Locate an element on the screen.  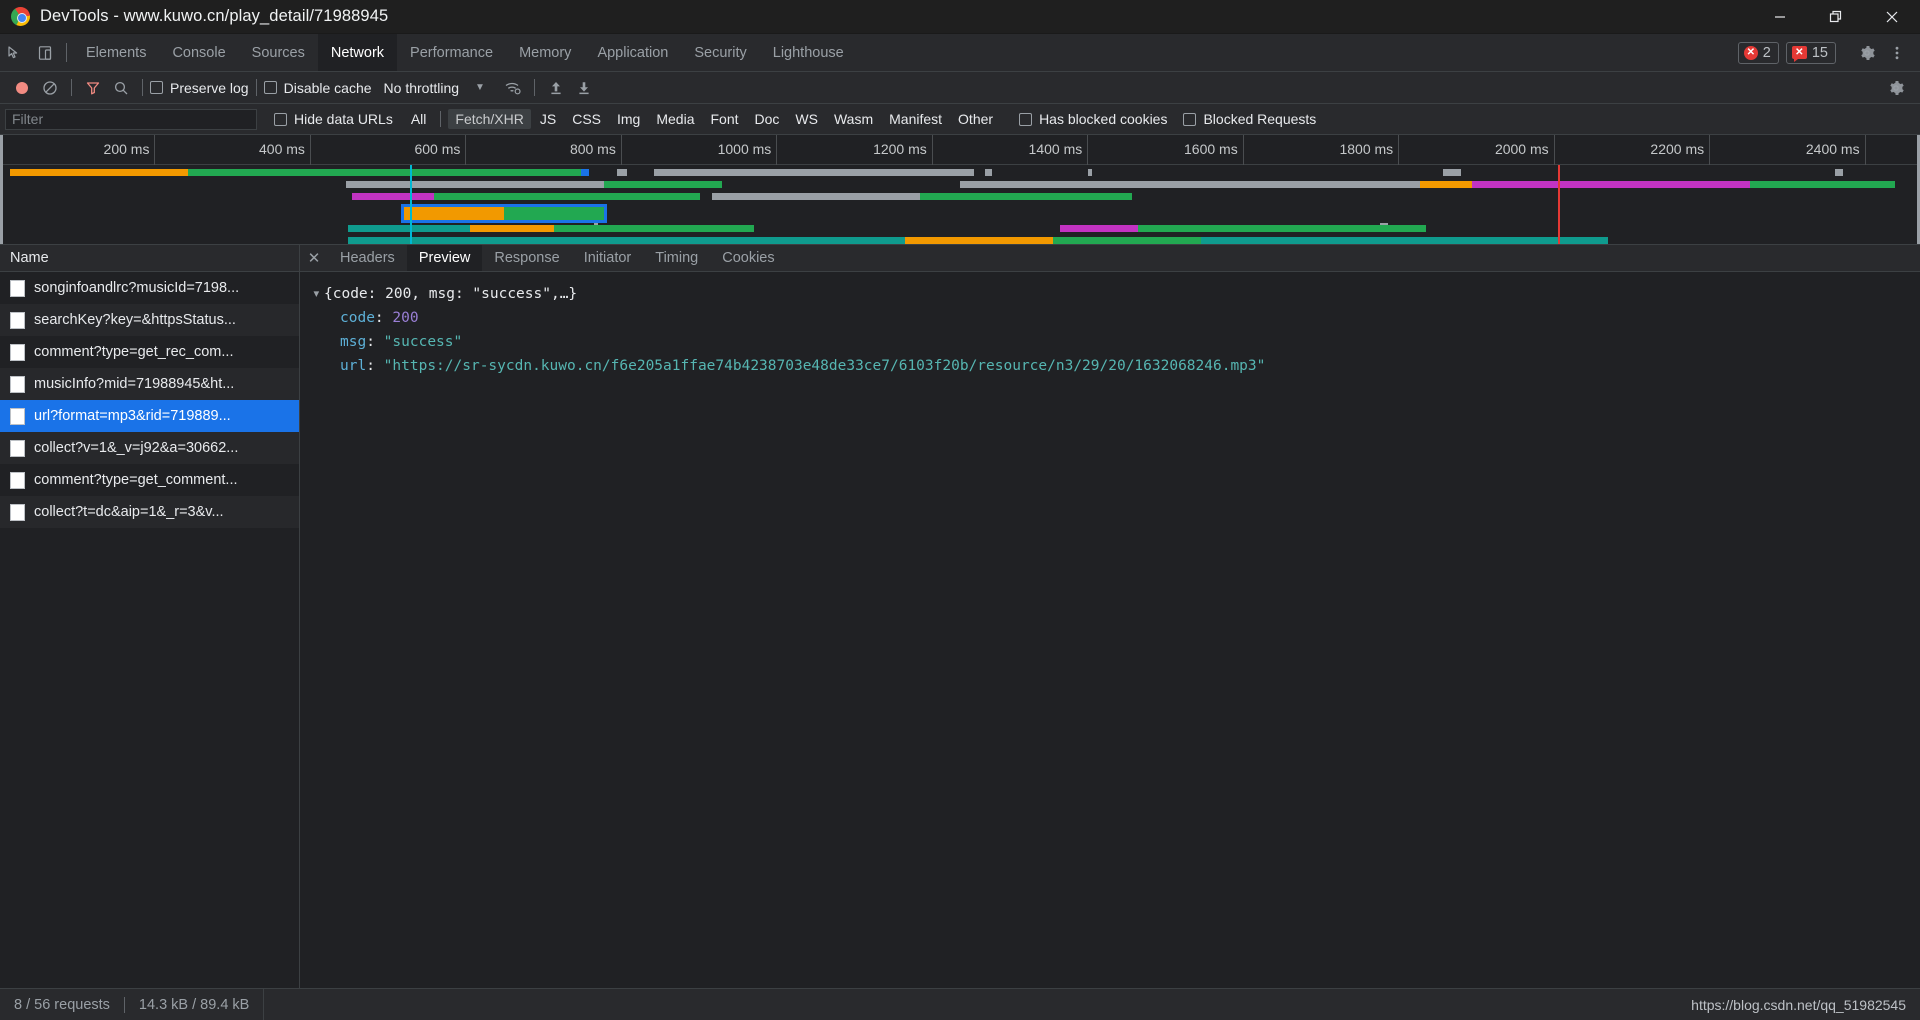
minimize-icon is located at coordinates (1780, 17).